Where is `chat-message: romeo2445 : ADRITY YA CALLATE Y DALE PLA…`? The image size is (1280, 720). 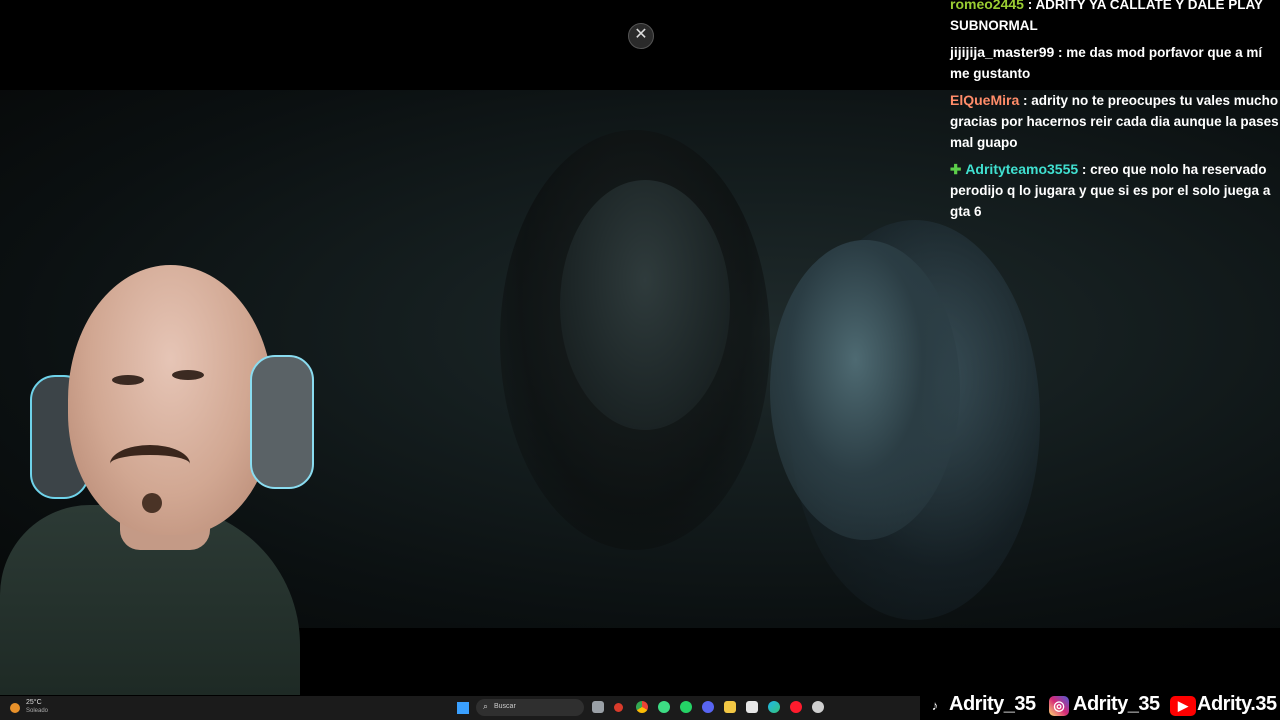 chat-message: romeo2445 : ADRITY YA CALLATE Y DALE PLA… is located at coordinates (1115, 18).